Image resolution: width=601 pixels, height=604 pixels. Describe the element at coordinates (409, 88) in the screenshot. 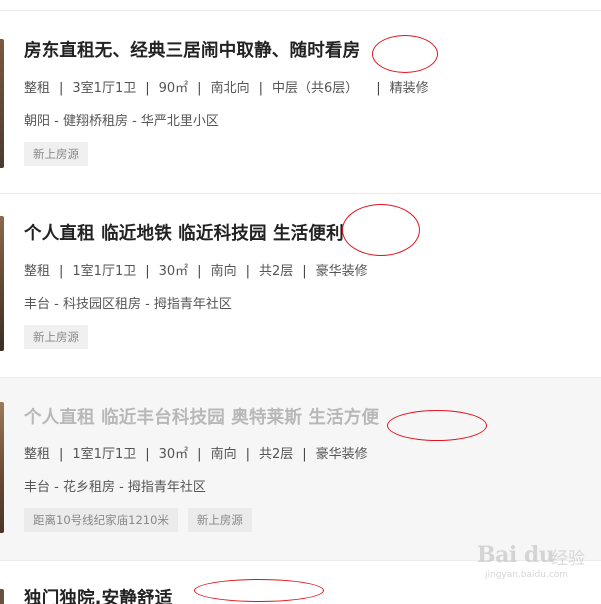

I see `attr-decoration: 精装修` at that location.